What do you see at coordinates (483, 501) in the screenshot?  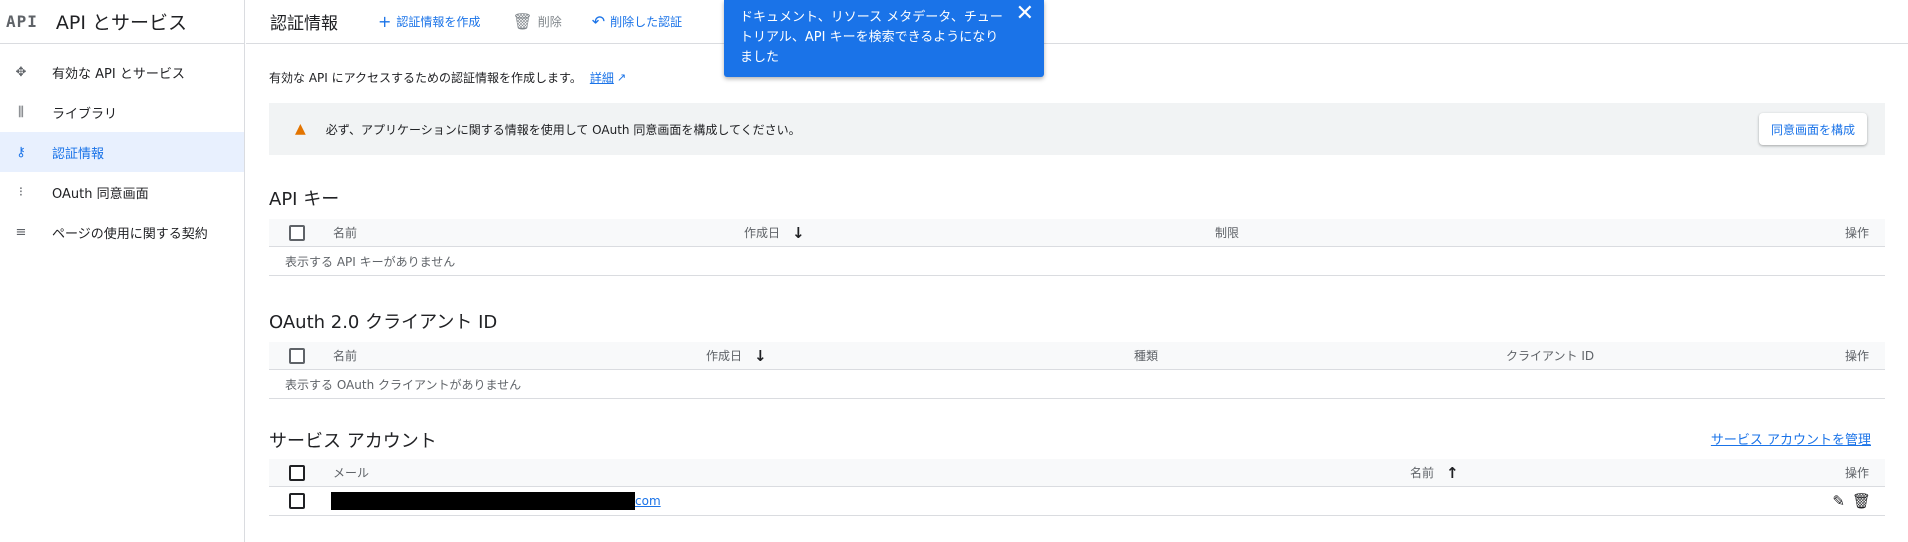 I see `redacted-email` at bounding box center [483, 501].